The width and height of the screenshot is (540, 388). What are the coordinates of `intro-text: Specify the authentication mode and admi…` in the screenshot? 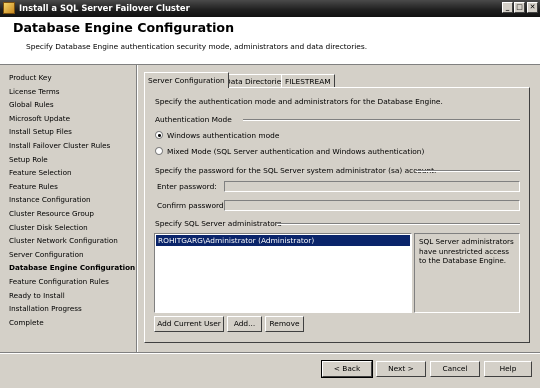 It's located at (299, 101).